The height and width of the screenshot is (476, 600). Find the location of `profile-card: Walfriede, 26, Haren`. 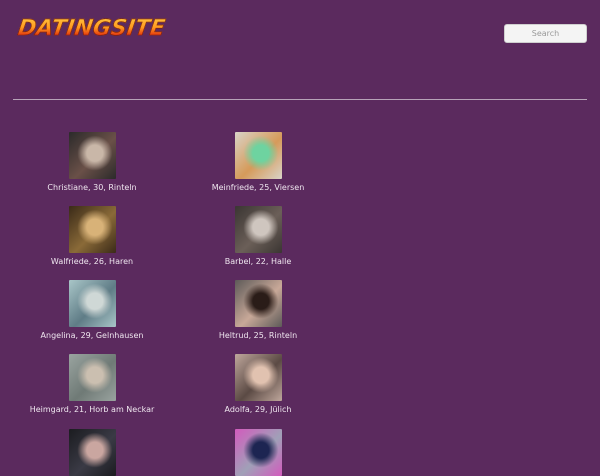

profile-card: Walfriede, 26, Haren is located at coordinates (92, 236).